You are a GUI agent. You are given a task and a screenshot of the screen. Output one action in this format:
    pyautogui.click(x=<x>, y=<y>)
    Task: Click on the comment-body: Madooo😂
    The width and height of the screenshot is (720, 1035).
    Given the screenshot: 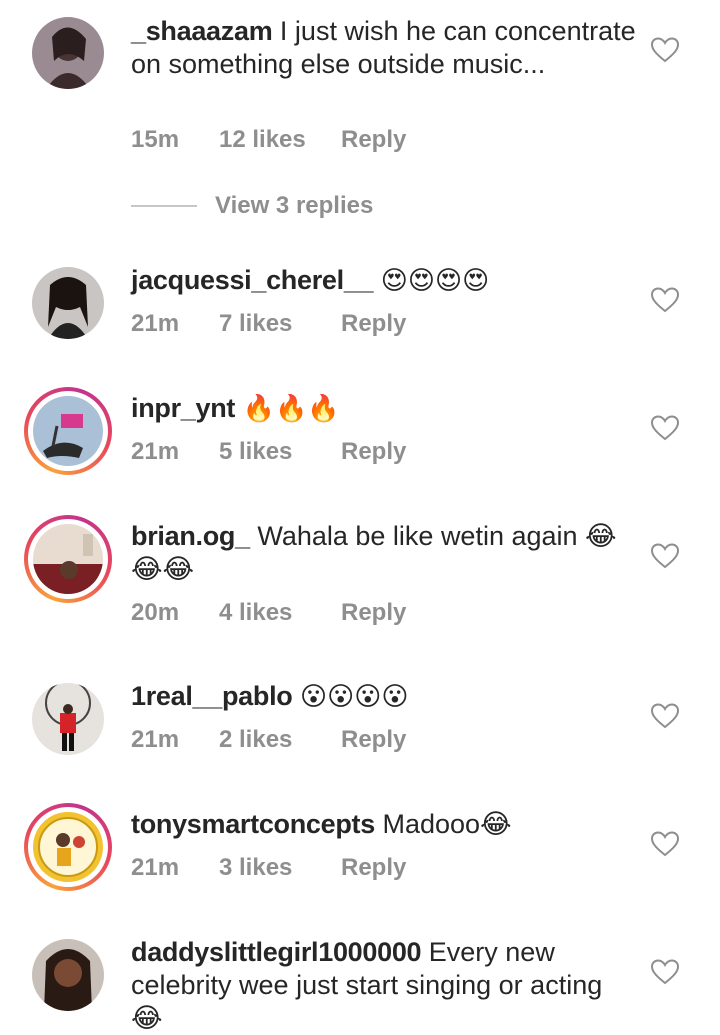 What is the action you would take?
    pyautogui.click(x=447, y=824)
    